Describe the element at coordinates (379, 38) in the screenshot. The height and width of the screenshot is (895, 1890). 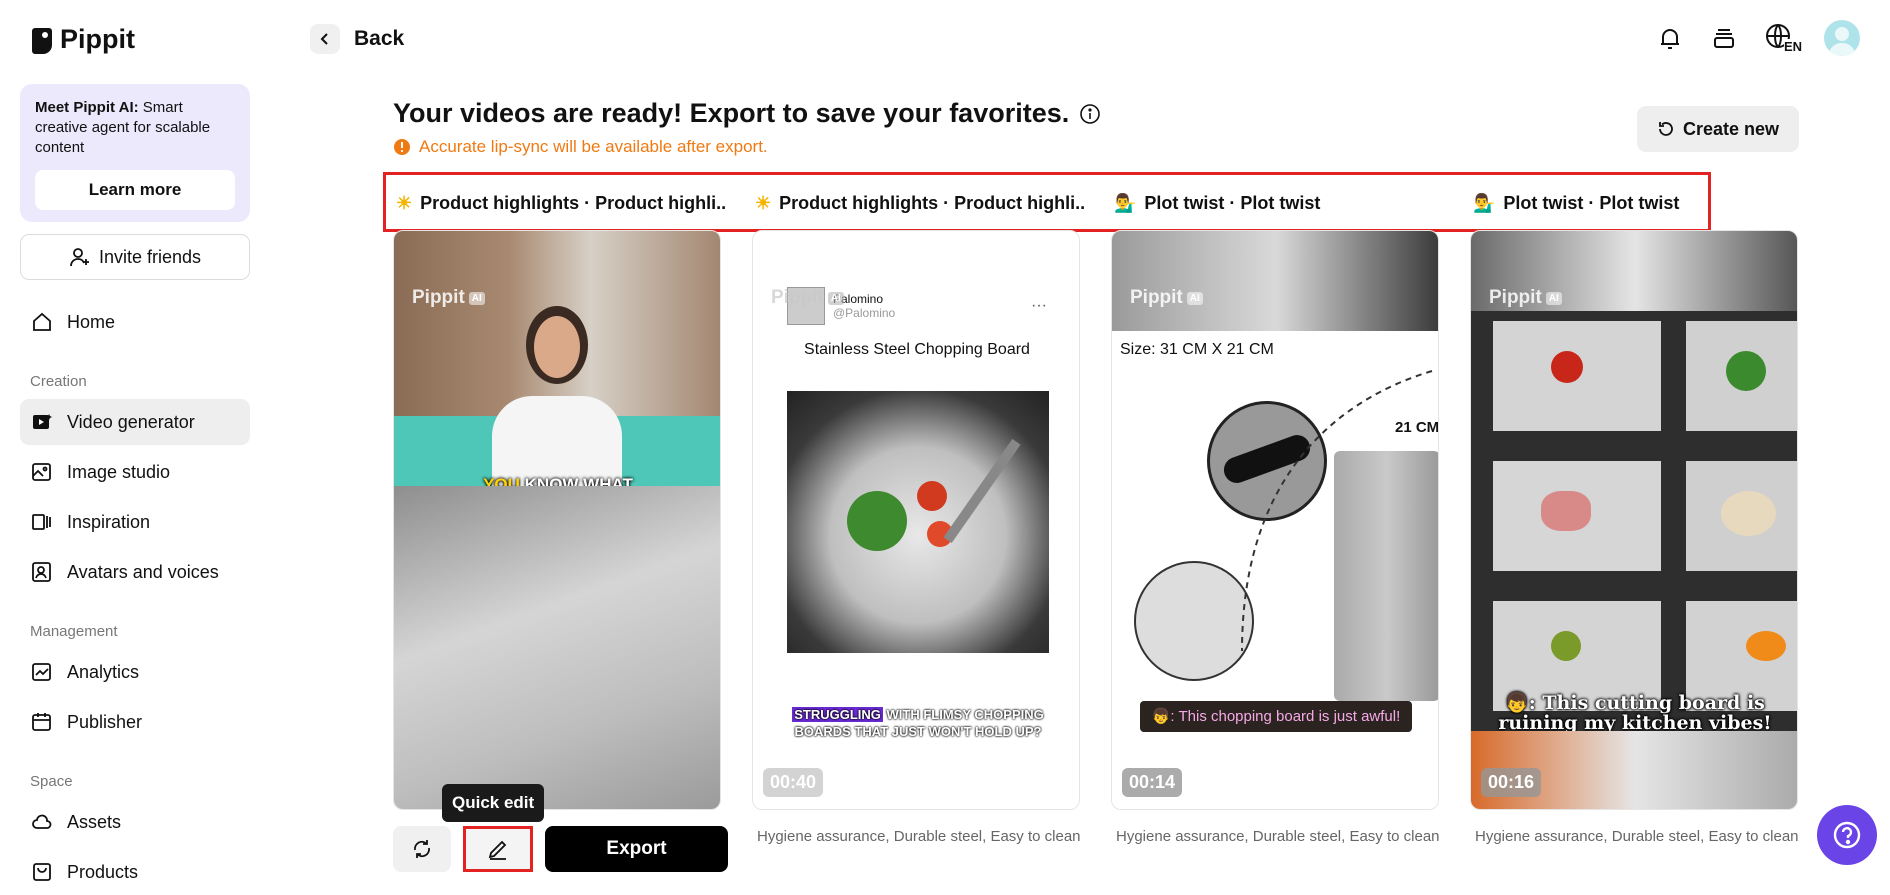
I see `back-label: Back` at that location.